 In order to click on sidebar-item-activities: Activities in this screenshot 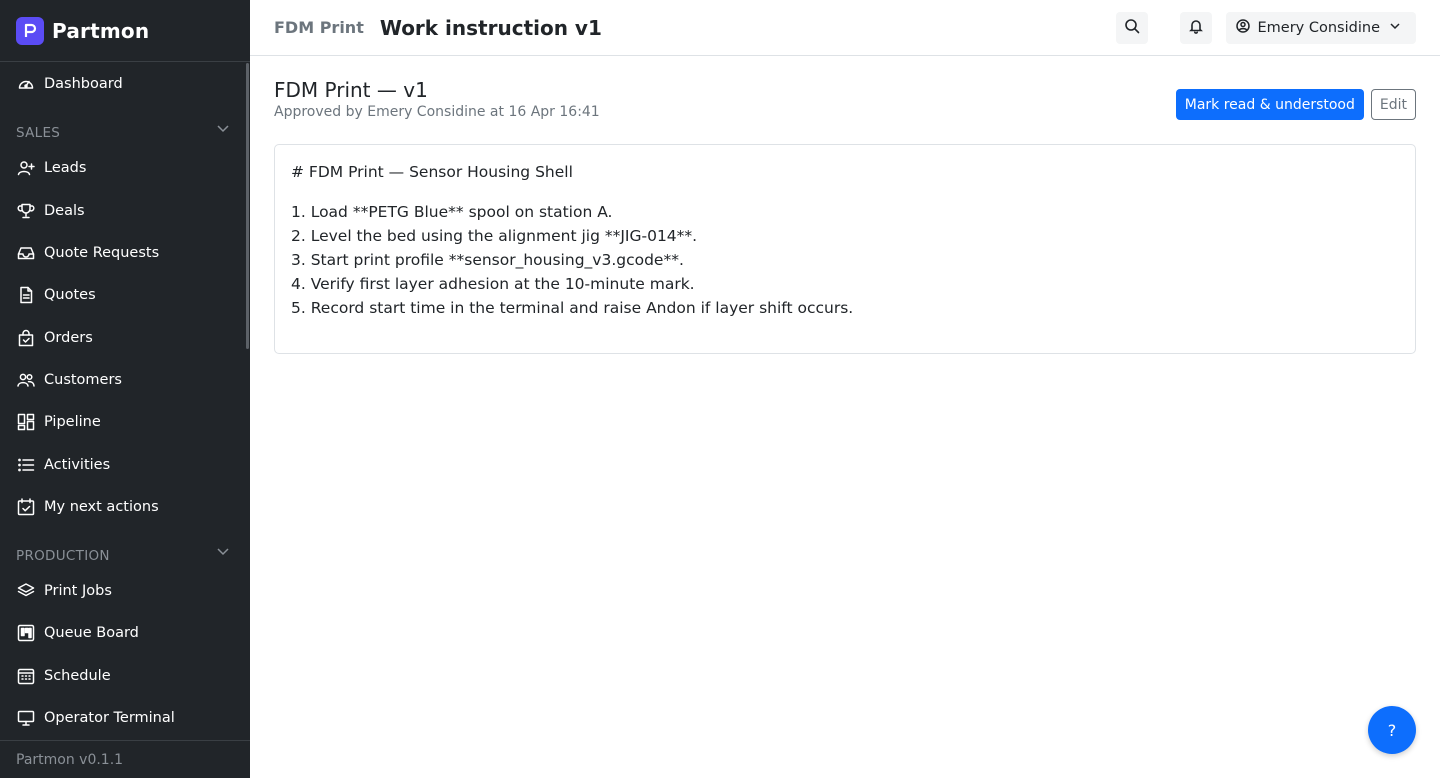, I will do `click(125, 464)`.